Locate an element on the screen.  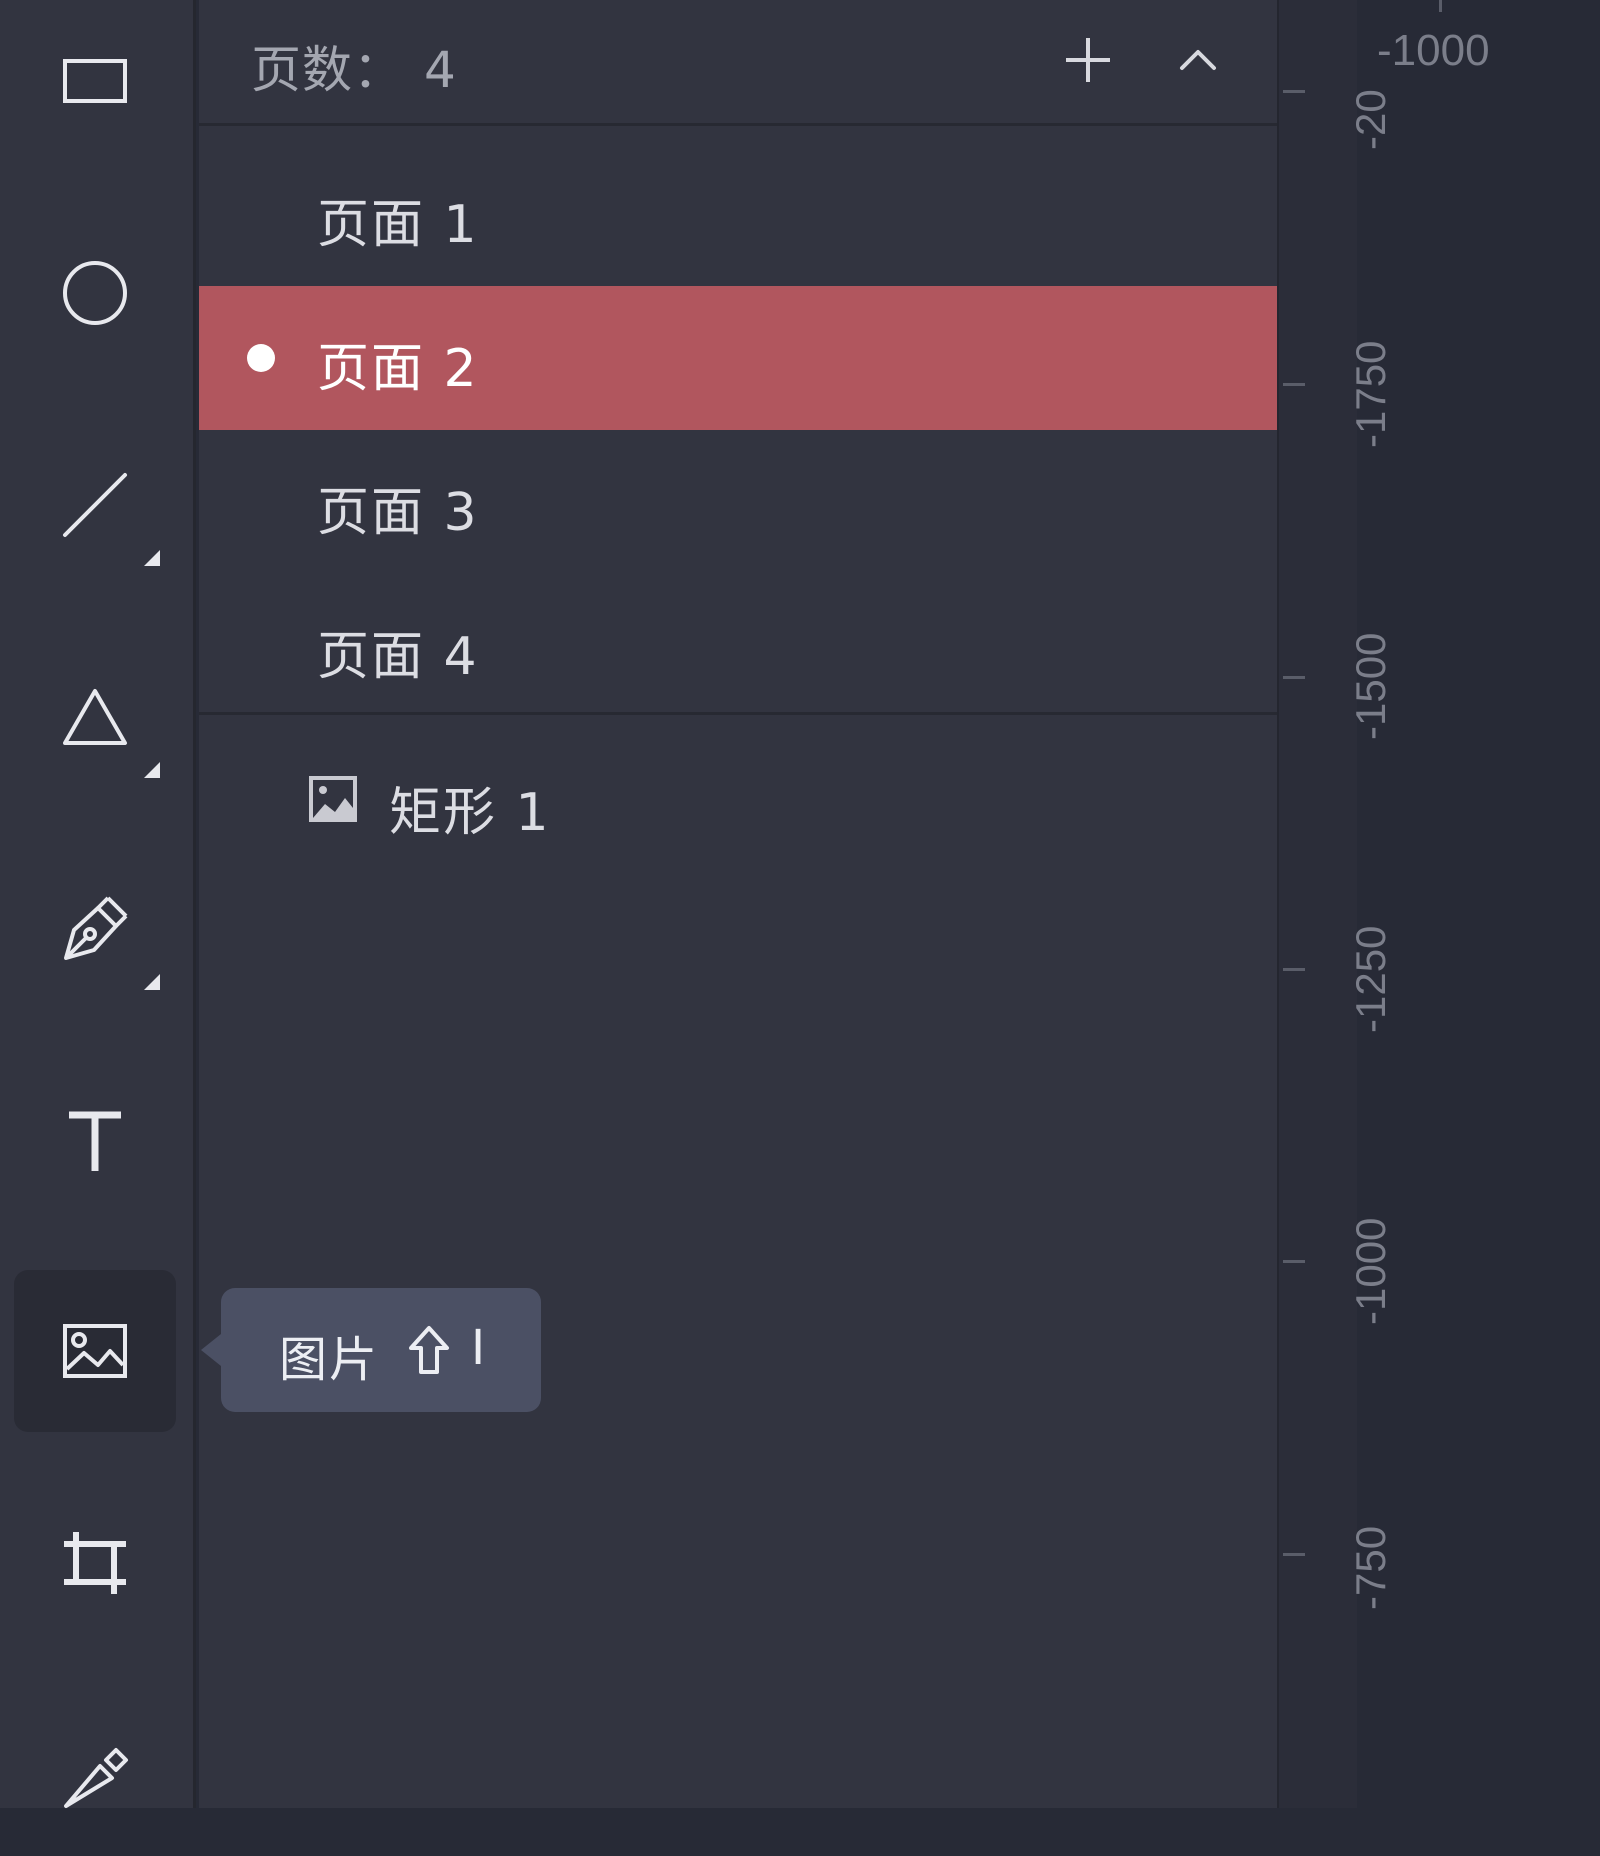
rectangle-icon is located at coordinates (95, 81).